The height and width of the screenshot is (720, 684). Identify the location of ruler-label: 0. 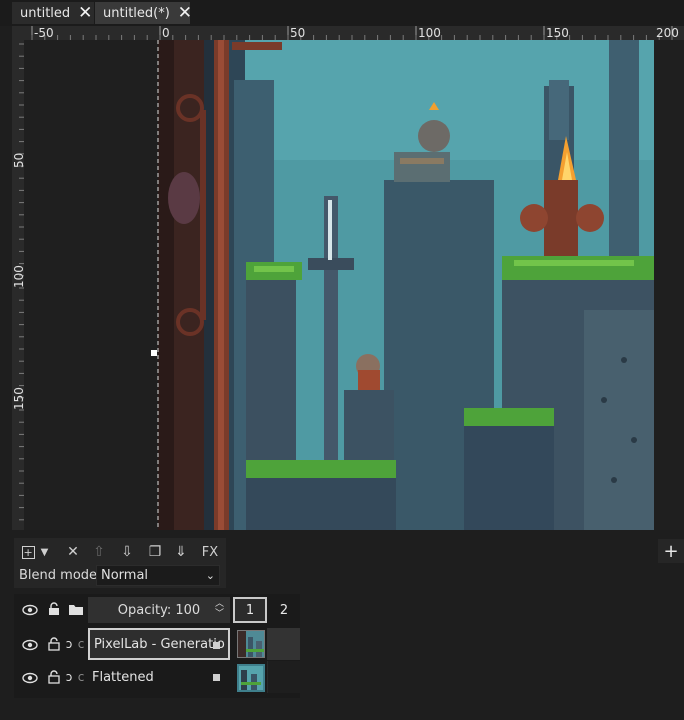
(166, 33).